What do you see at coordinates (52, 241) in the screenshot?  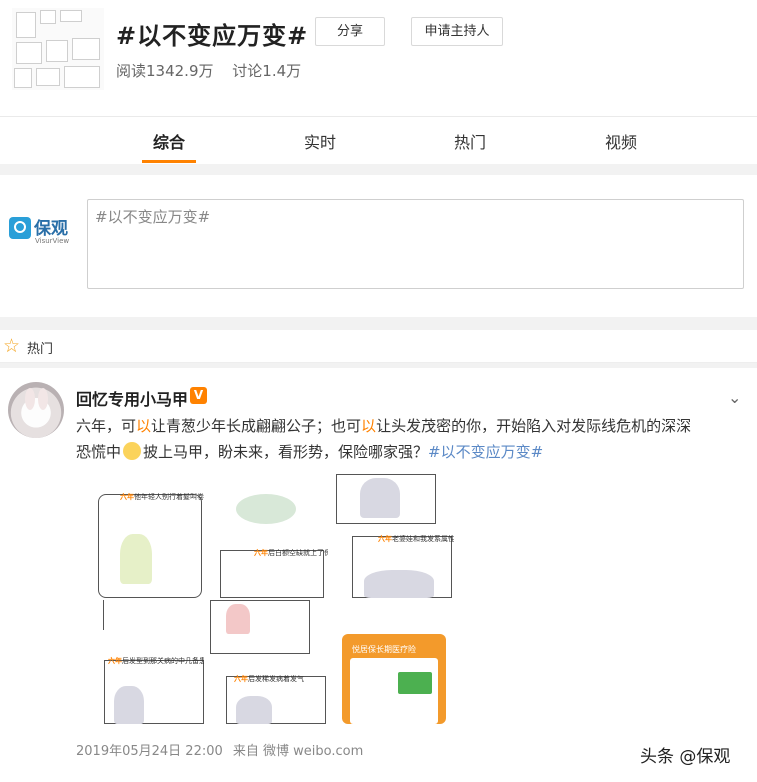 I see `brand-subtitle: VisurView` at bounding box center [52, 241].